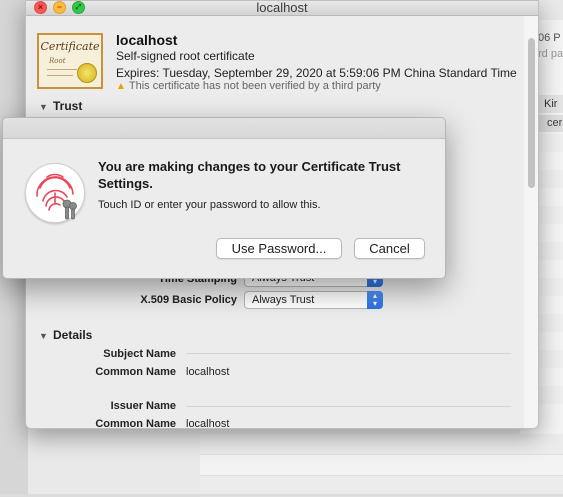 The image size is (563, 497). I want to click on background-bottom-rows, so click(381, 465).